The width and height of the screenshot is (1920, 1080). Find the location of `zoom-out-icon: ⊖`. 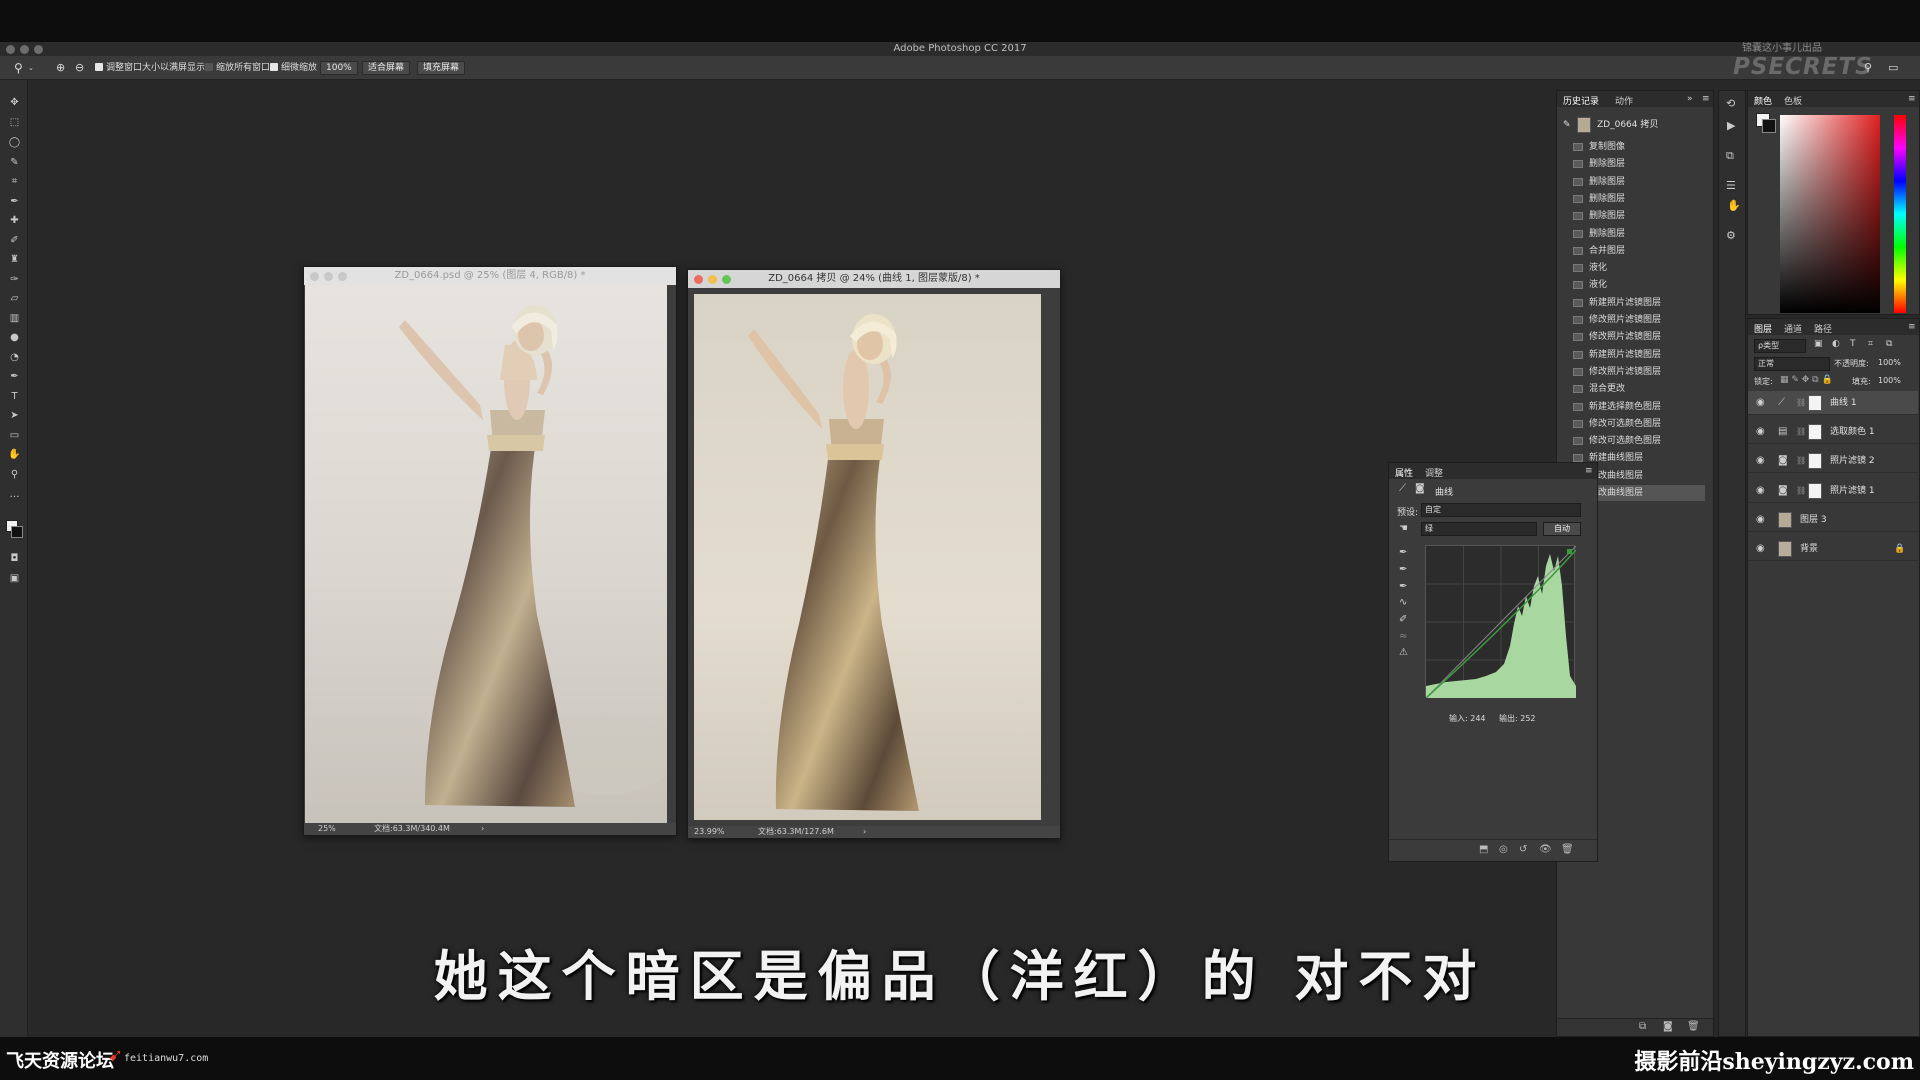

zoom-out-icon: ⊖ is located at coordinates (79, 68).